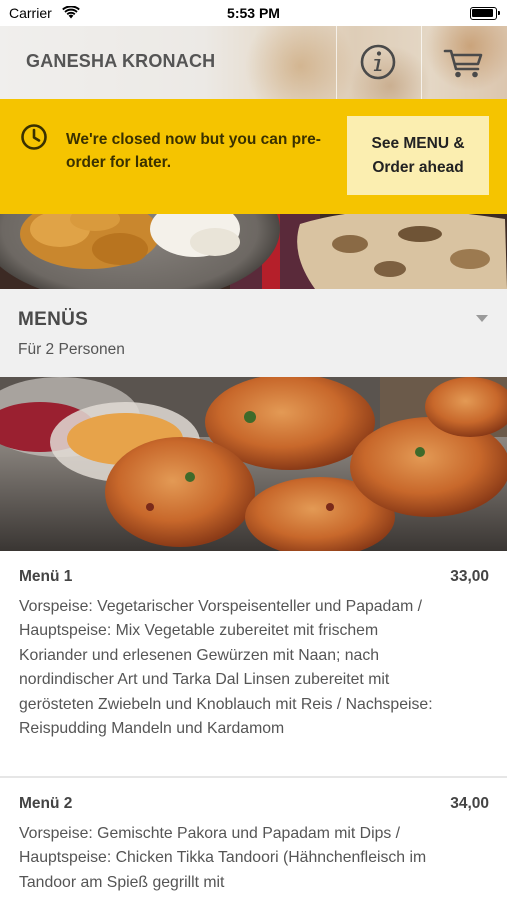 The height and width of the screenshot is (900, 507). I want to click on info-circle-icon, so click(378, 62).